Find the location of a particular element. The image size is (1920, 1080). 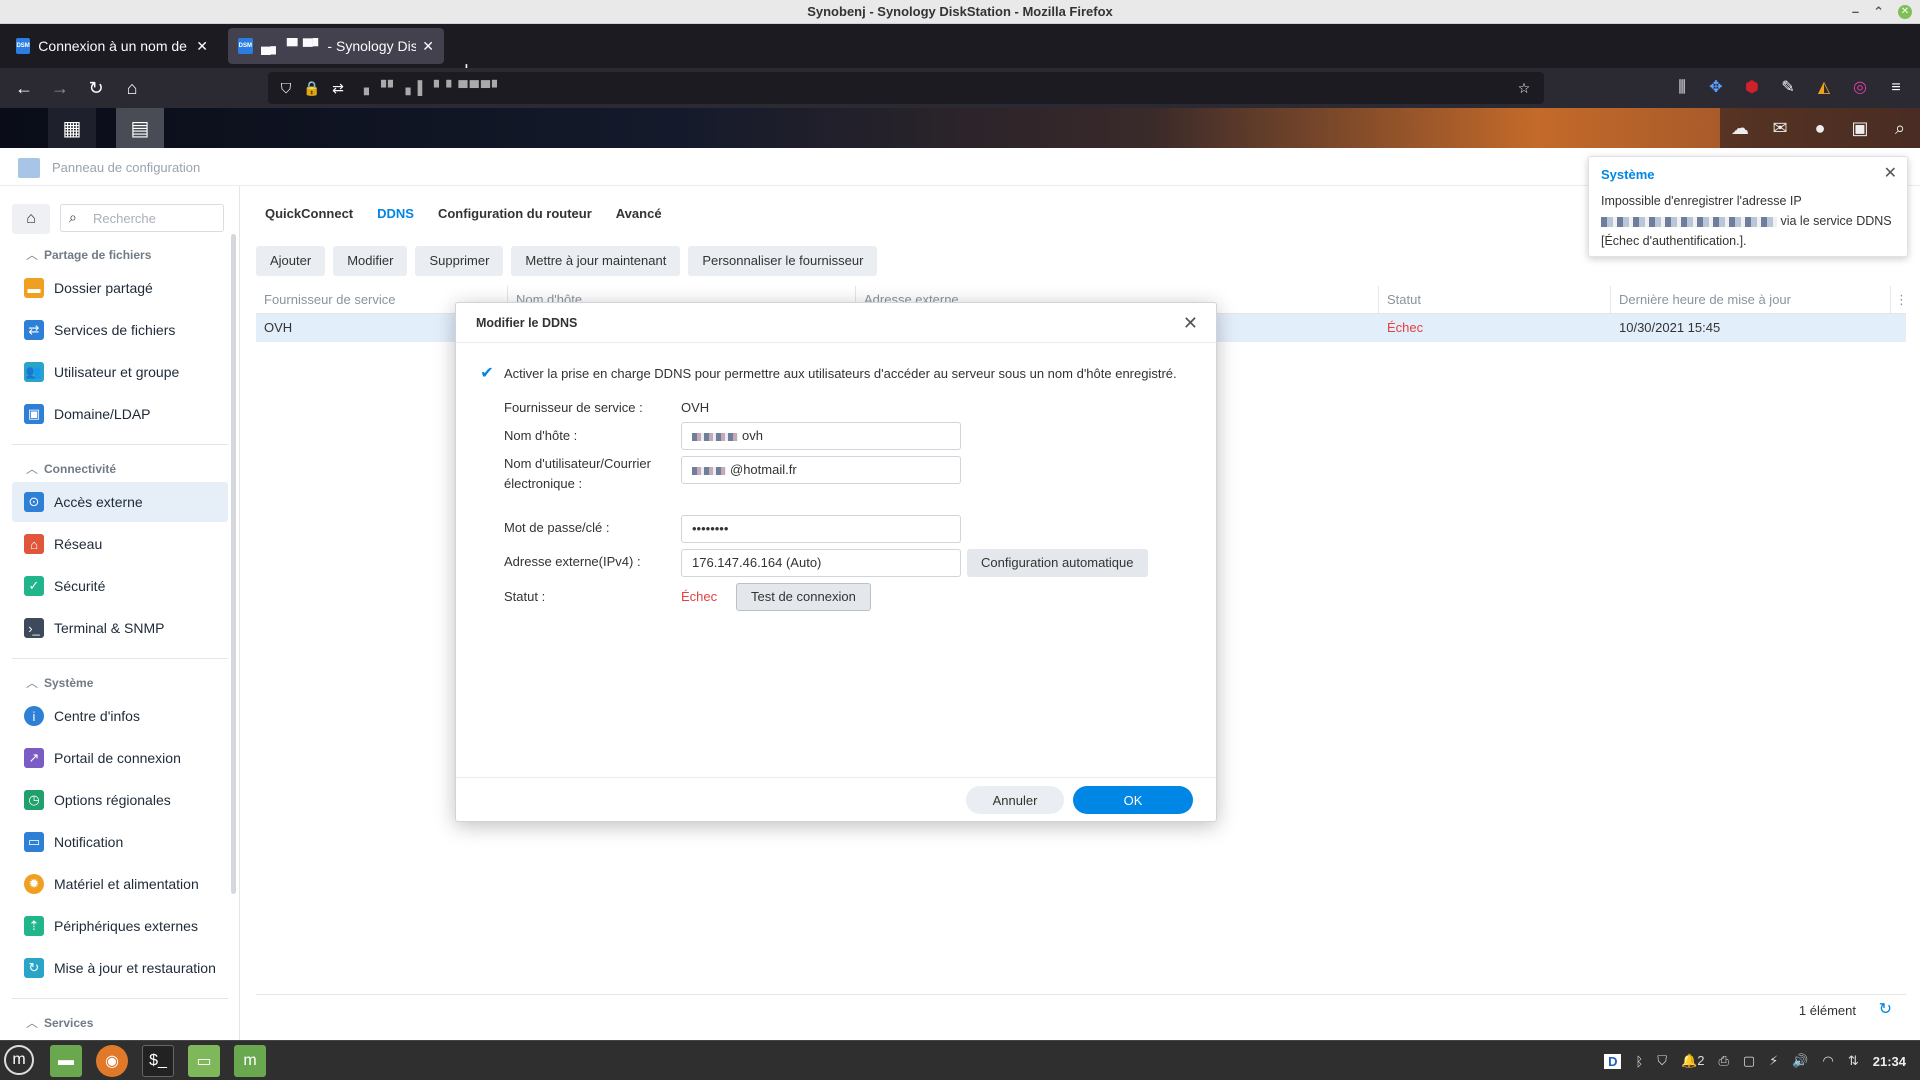

customize-provider-button: Personnaliser le fournisseur is located at coordinates (783, 261).